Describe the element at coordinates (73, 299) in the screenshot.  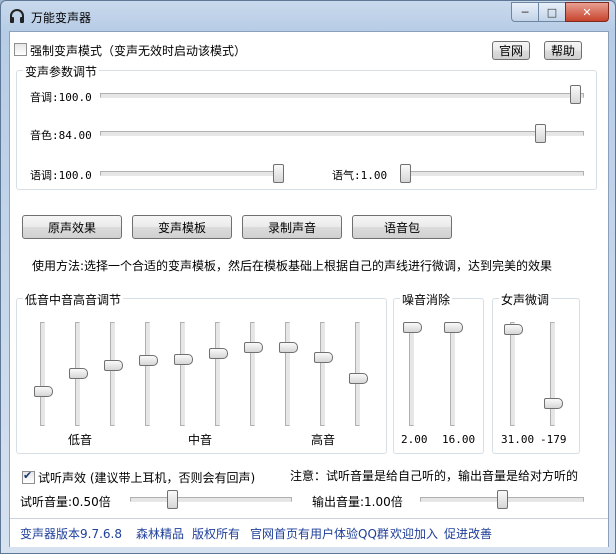
I see `eq-title: 低音中音高音调节` at that location.